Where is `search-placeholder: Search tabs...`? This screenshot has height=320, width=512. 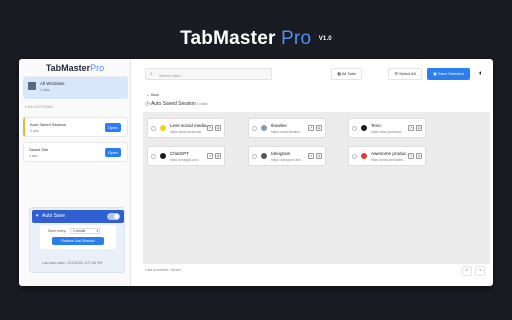 search-placeholder: Search tabs... is located at coordinates (171, 75).